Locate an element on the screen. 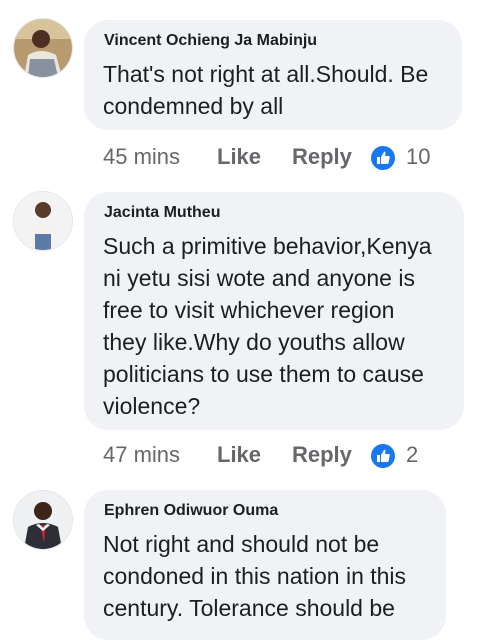  comment-text-line: free to visit whichever region is located at coordinates (249, 310).